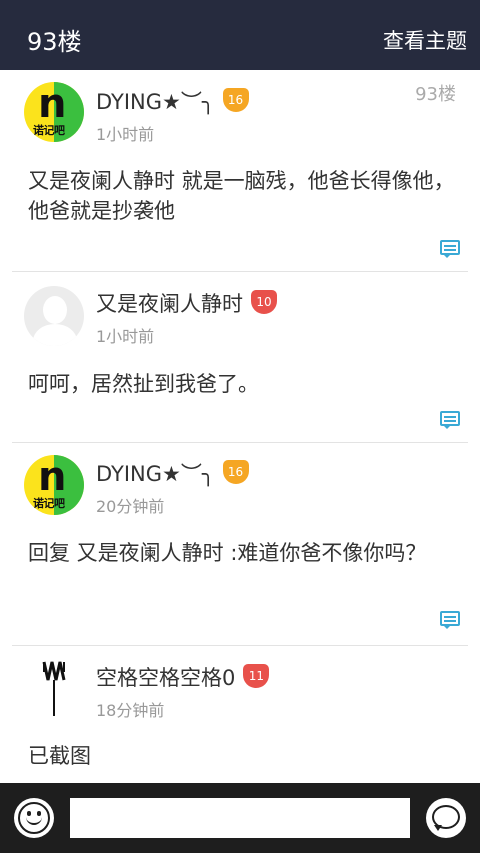  Describe the element at coordinates (143, 384) in the screenshot. I see `post-text: 呵呵，居然扯到我爸了。` at that location.